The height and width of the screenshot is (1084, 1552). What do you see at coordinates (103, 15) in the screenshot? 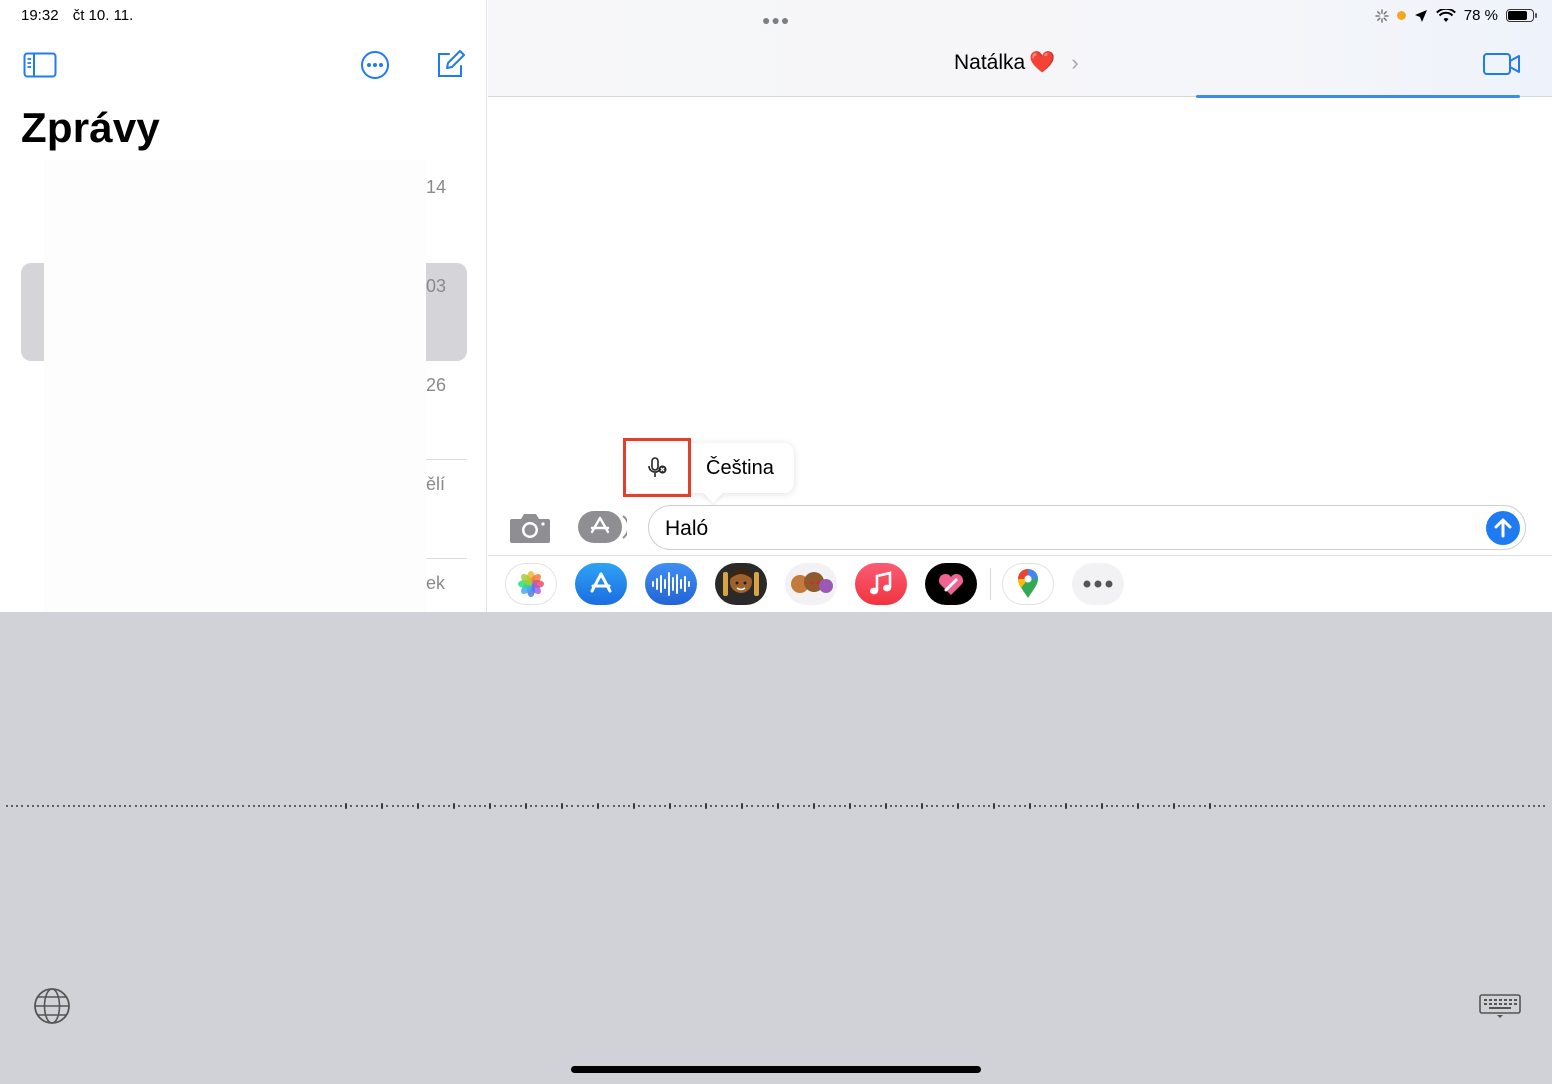
I see `status-date: čt 10. 11.` at bounding box center [103, 15].